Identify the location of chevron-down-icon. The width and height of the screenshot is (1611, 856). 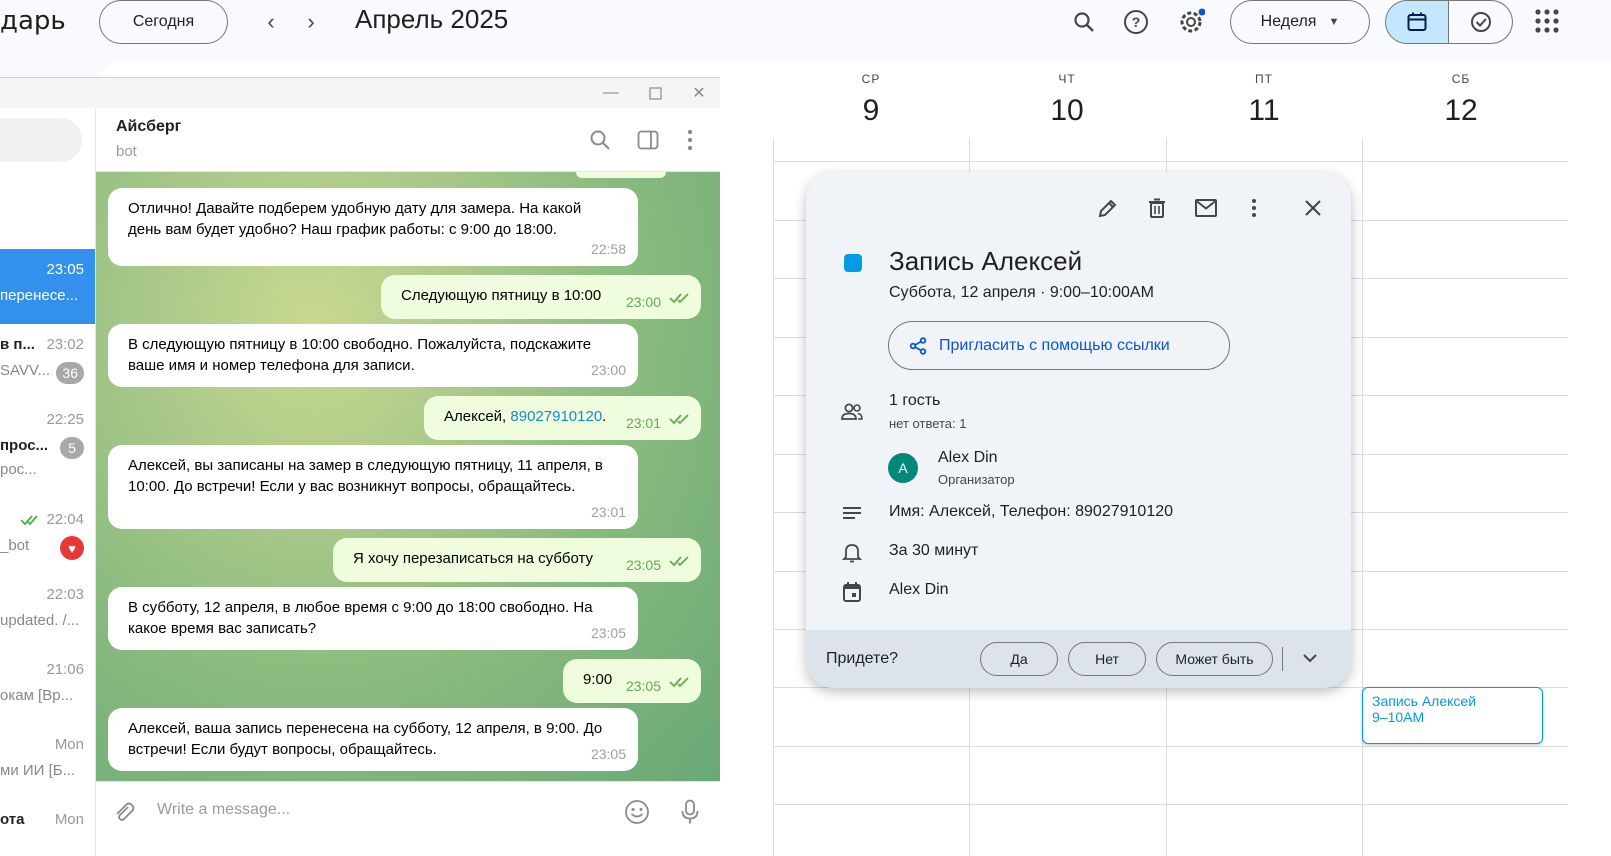
(1312, 660).